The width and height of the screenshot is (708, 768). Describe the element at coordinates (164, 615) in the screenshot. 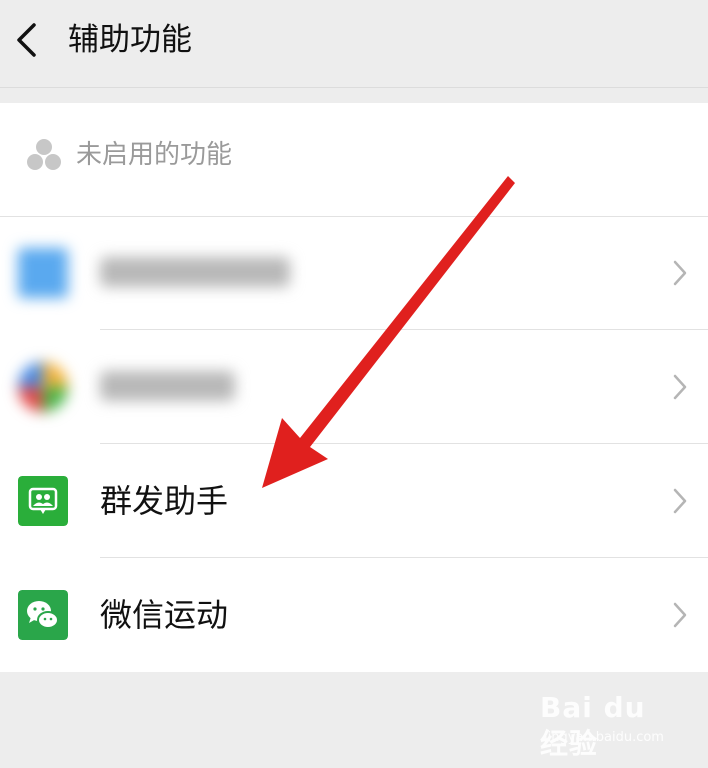

I see `row-label: 微信运动` at that location.